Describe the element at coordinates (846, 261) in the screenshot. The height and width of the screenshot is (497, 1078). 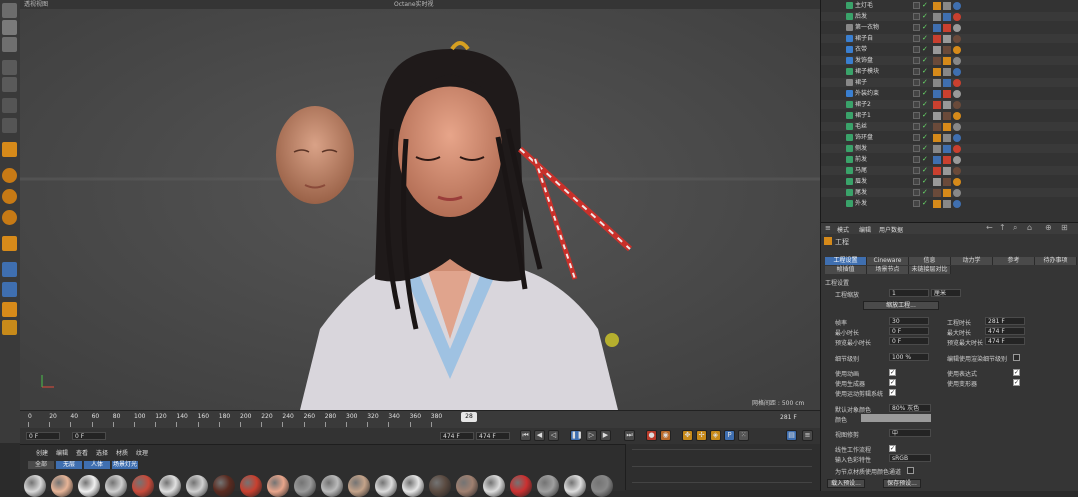
I see `attr-tab: 工程设置` at that location.